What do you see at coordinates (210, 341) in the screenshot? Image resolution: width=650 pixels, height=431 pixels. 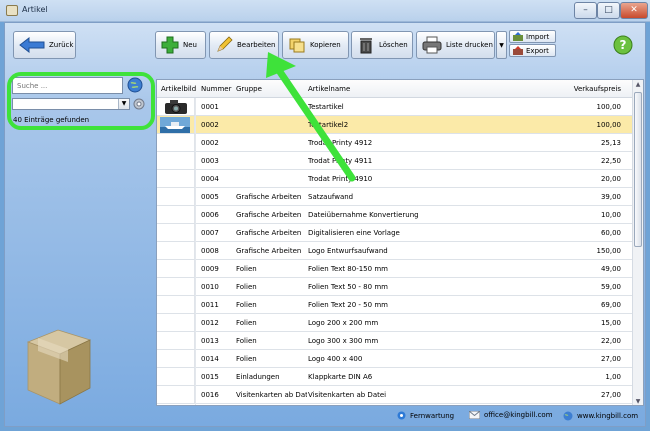 I see `article-number: 0013` at bounding box center [210, 341].